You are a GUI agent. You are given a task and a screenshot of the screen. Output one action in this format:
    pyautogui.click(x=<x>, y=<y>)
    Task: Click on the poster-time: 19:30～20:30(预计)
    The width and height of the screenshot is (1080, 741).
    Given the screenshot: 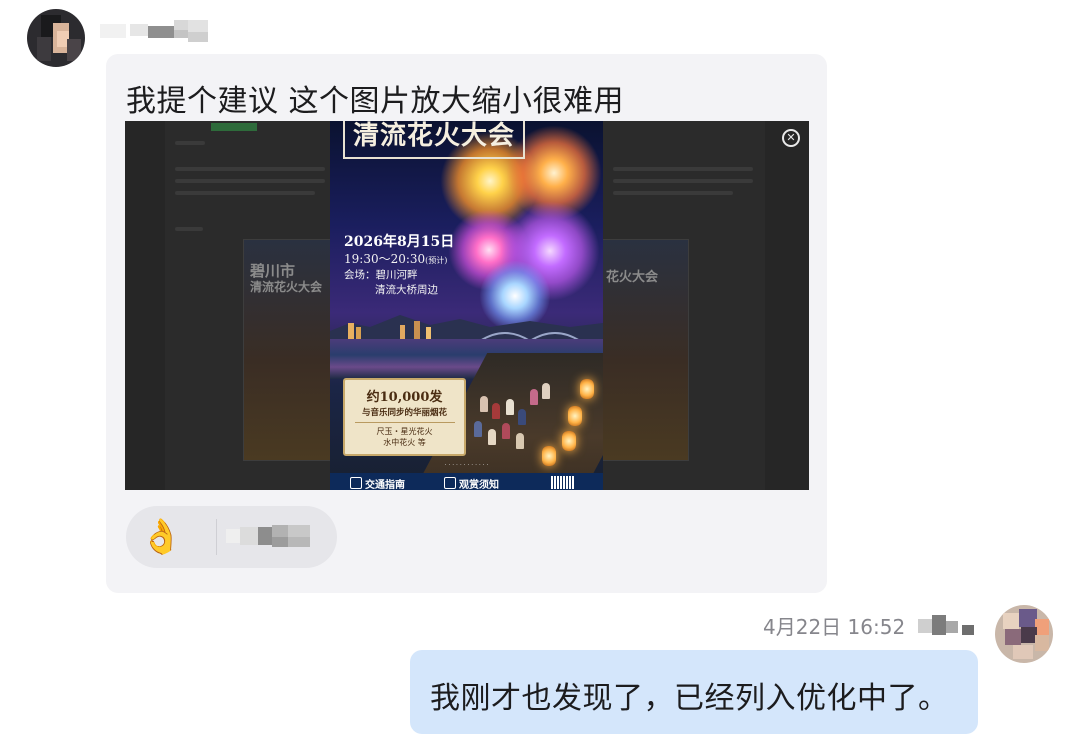 What is the action you would take?
    pyautogui.click(x=396, y=259)
    